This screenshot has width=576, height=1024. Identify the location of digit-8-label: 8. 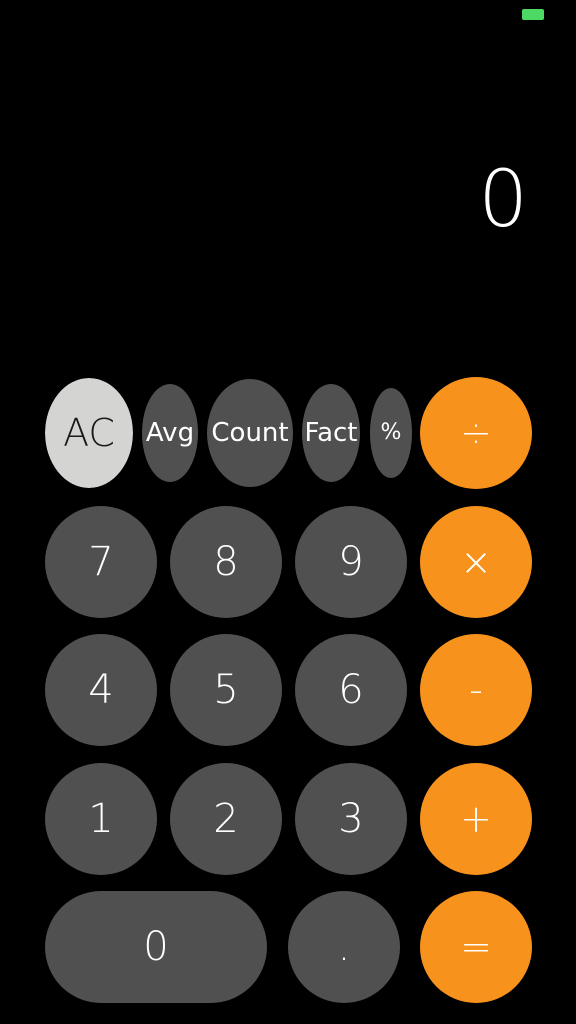
(226, 562).